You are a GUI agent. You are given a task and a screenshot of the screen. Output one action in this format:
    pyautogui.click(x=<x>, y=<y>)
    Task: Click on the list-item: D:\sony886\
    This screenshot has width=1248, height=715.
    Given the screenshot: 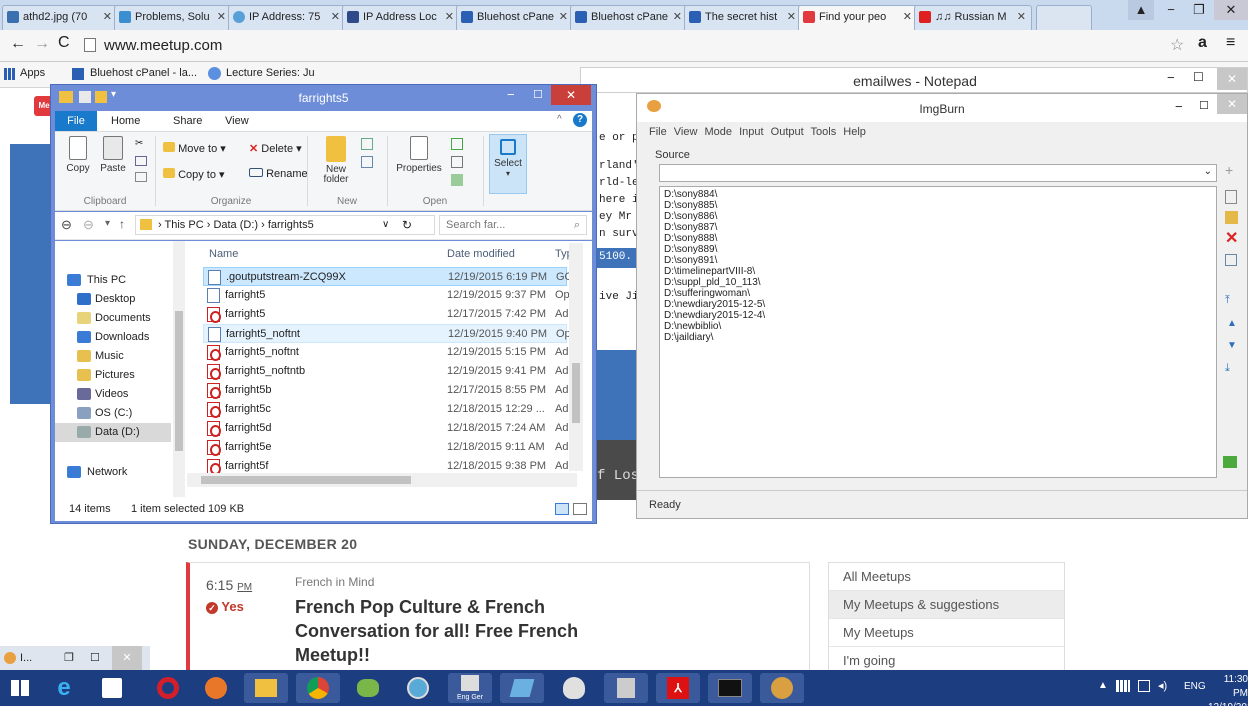 What is the action you would take?
    pyautogui.click(x=690, y=216)
    